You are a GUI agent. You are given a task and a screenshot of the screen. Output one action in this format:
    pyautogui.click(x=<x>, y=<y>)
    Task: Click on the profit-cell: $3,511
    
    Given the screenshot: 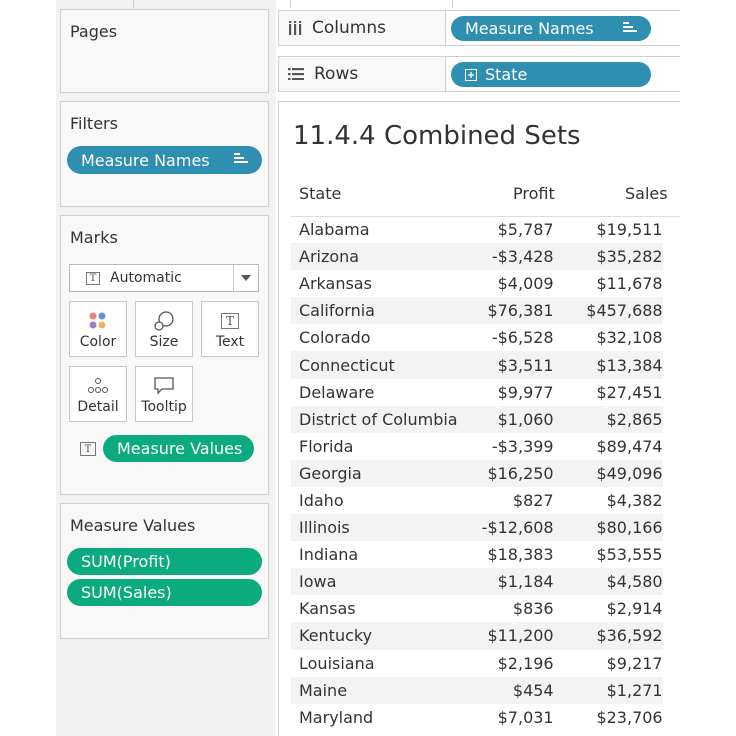 What is the action you would take?
    pyautogui.click(x=505, y=365)
    